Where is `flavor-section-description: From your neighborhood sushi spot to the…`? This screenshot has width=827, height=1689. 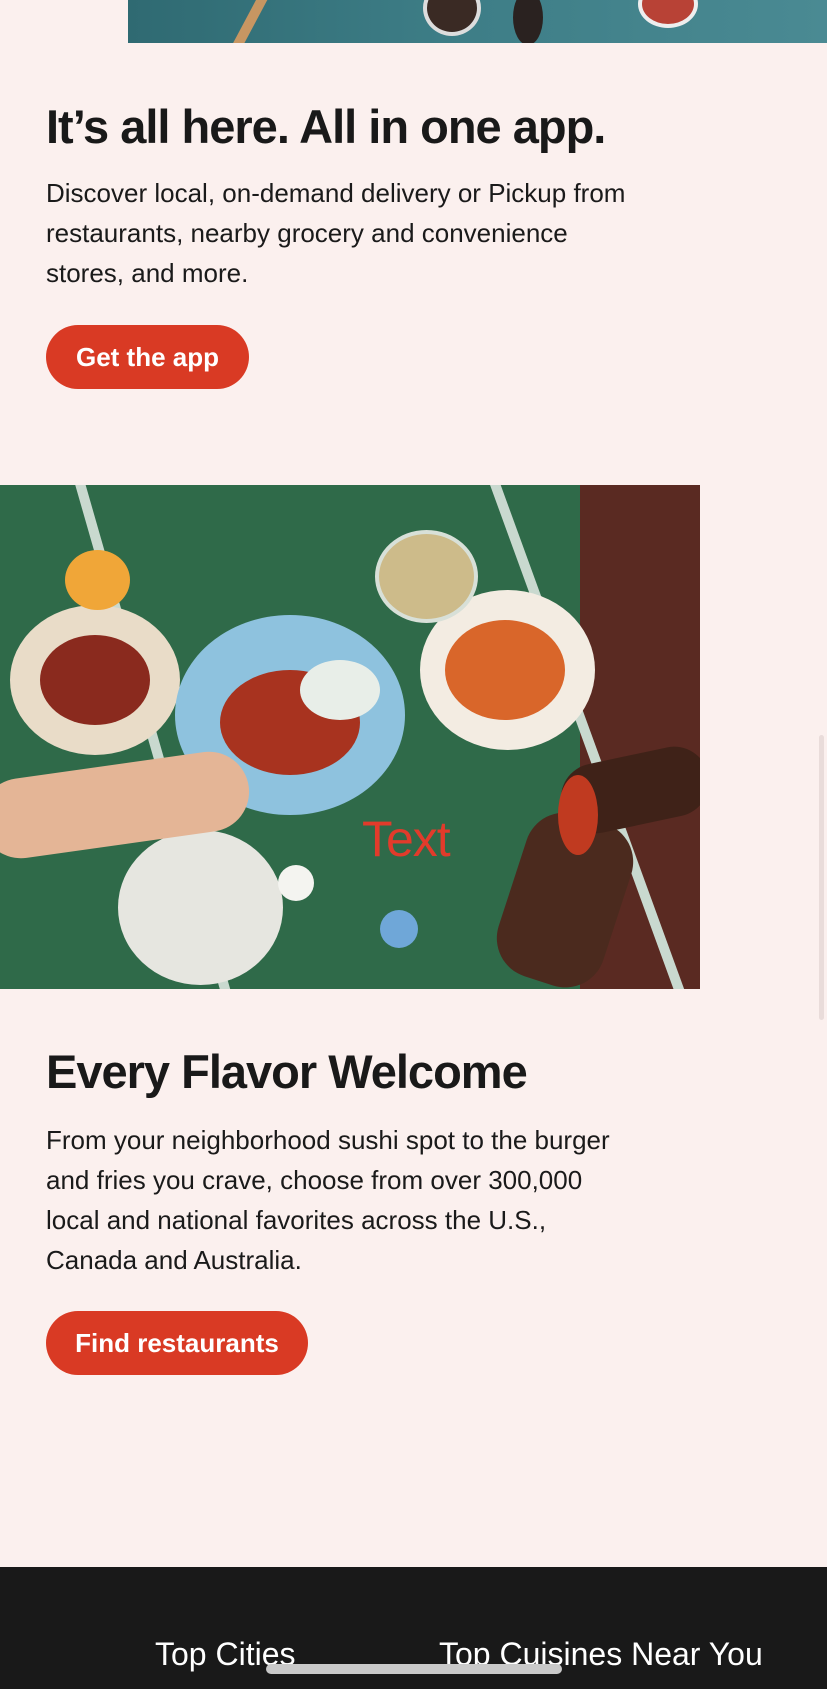 flavor-section-description: From your neighborhood sushi spot to the… is located at coordinates (328, 1200).